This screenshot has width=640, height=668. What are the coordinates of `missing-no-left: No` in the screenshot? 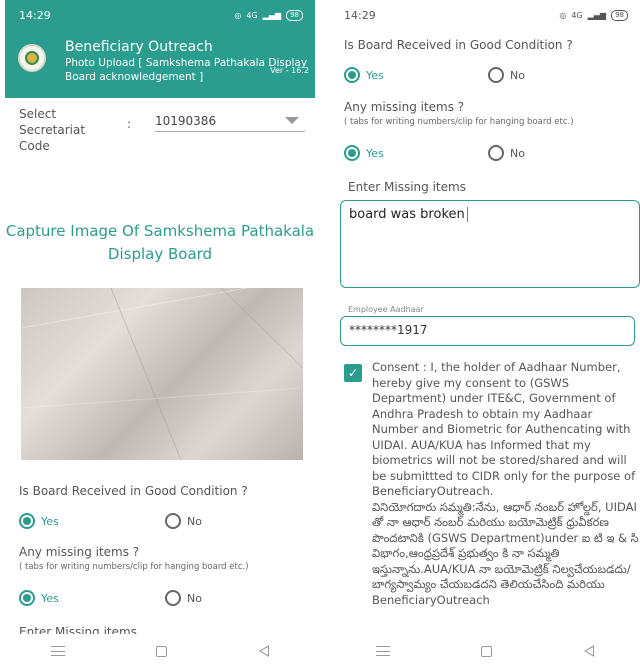 It's located at (183, 598).